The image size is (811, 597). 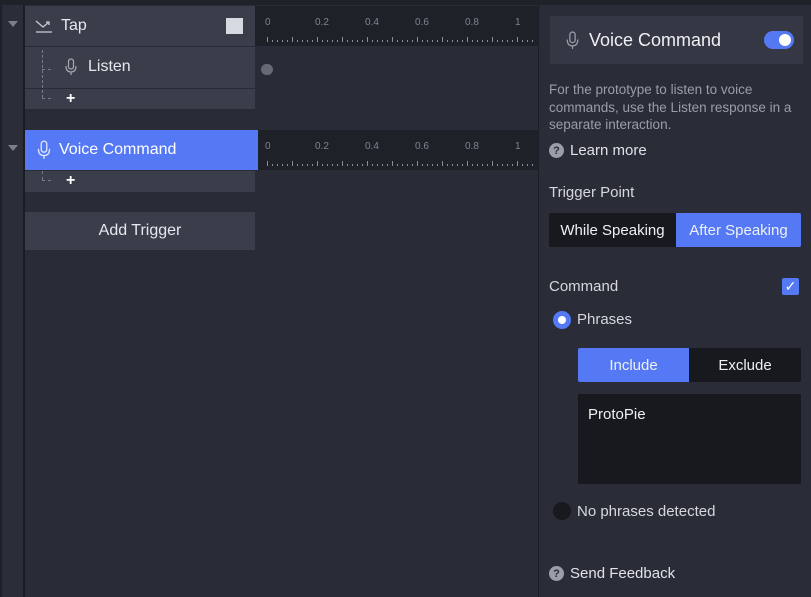 What do you see at coordinates (562, 320) in the screenshot?
I see `phrases-radio` at bounding box center [562, 320].